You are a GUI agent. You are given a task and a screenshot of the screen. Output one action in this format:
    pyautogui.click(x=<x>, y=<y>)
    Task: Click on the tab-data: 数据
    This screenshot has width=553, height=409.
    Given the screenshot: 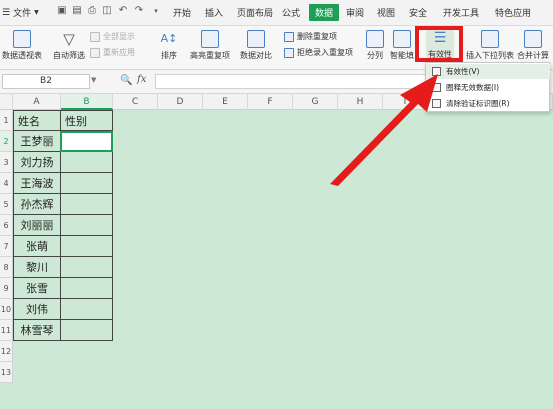 What is the action you would take?
    pyautogui.click(x=324, y=12)
    